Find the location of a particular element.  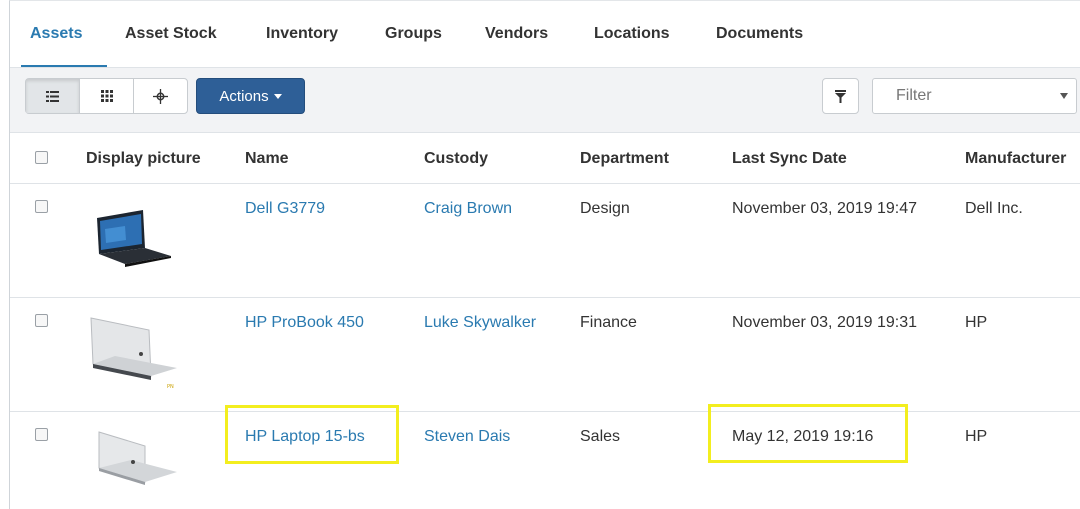

tab-documents: Documents is located at coordinates (759, 34).